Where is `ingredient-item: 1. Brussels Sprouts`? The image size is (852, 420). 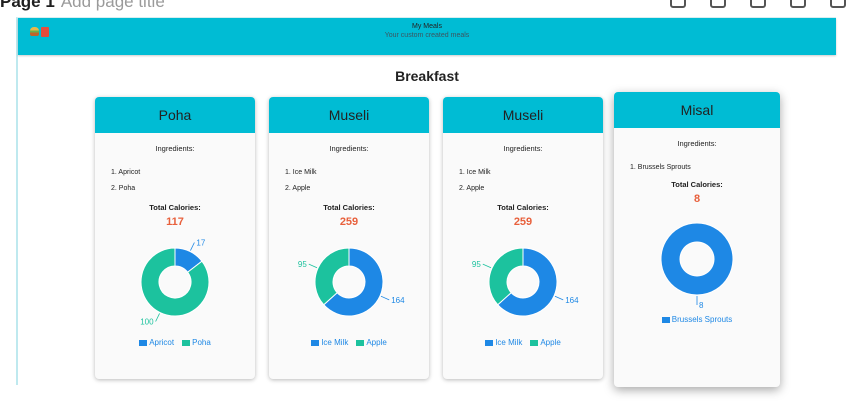 ingredient-item: 1. Brussels Sprouts is located at coordinates (660, 167).